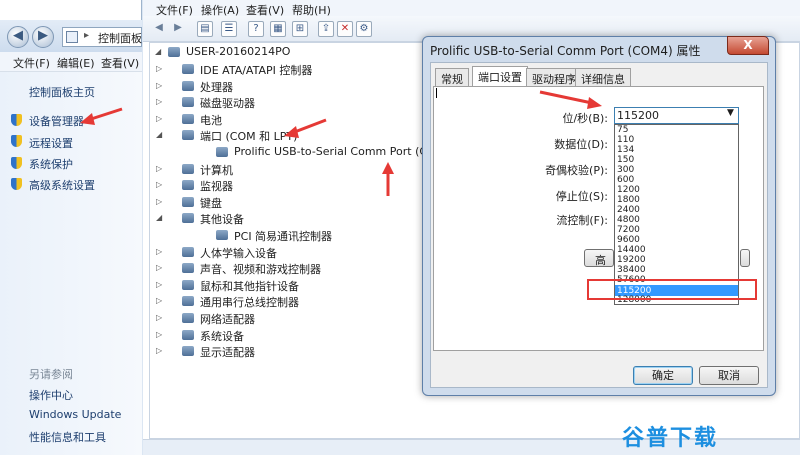 The image size is (800, 455). I want to click on arrow-baud-rate, so click(570, 99).